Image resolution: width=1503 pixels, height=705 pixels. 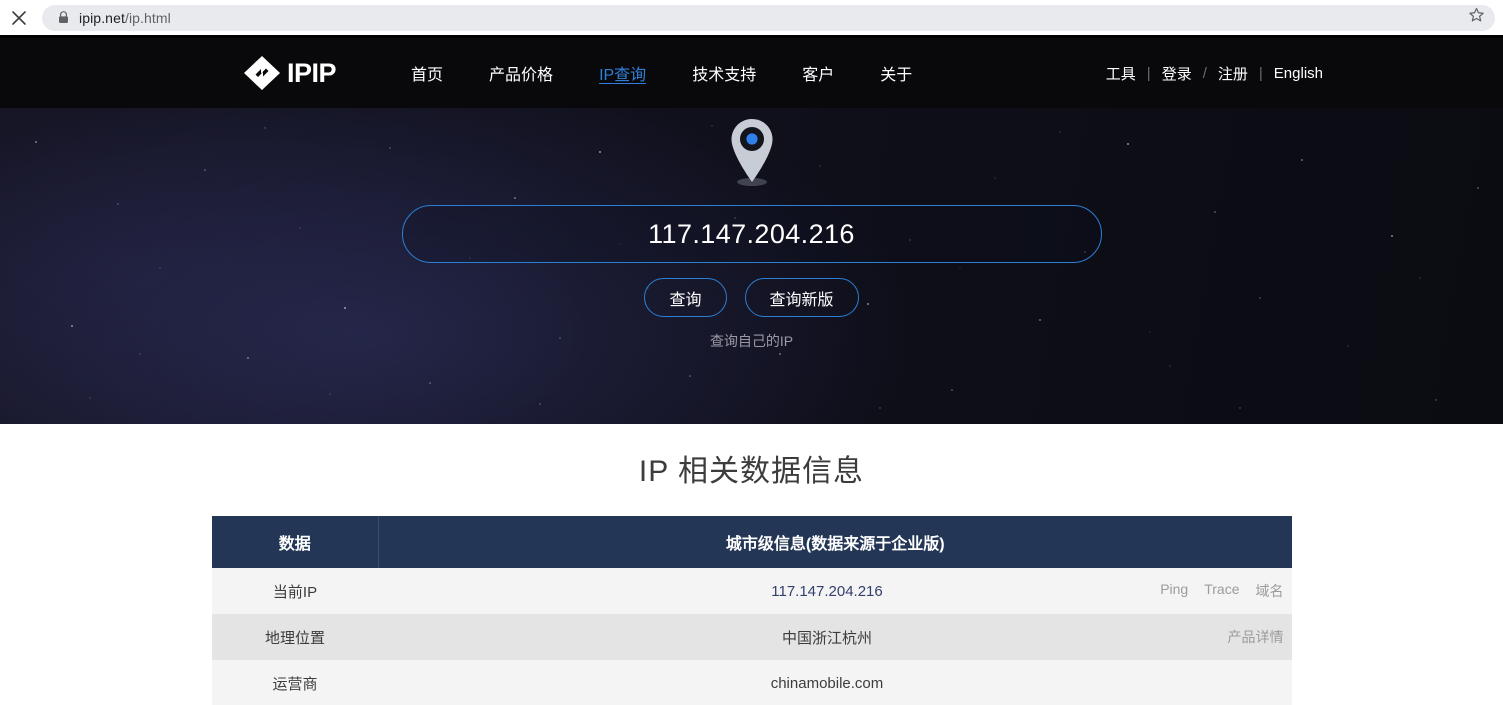 What do you see at coordinates (262, 73) in the screenshot?
I see `ipip-diamond-logo-icon` at bounding box center [262, 73].